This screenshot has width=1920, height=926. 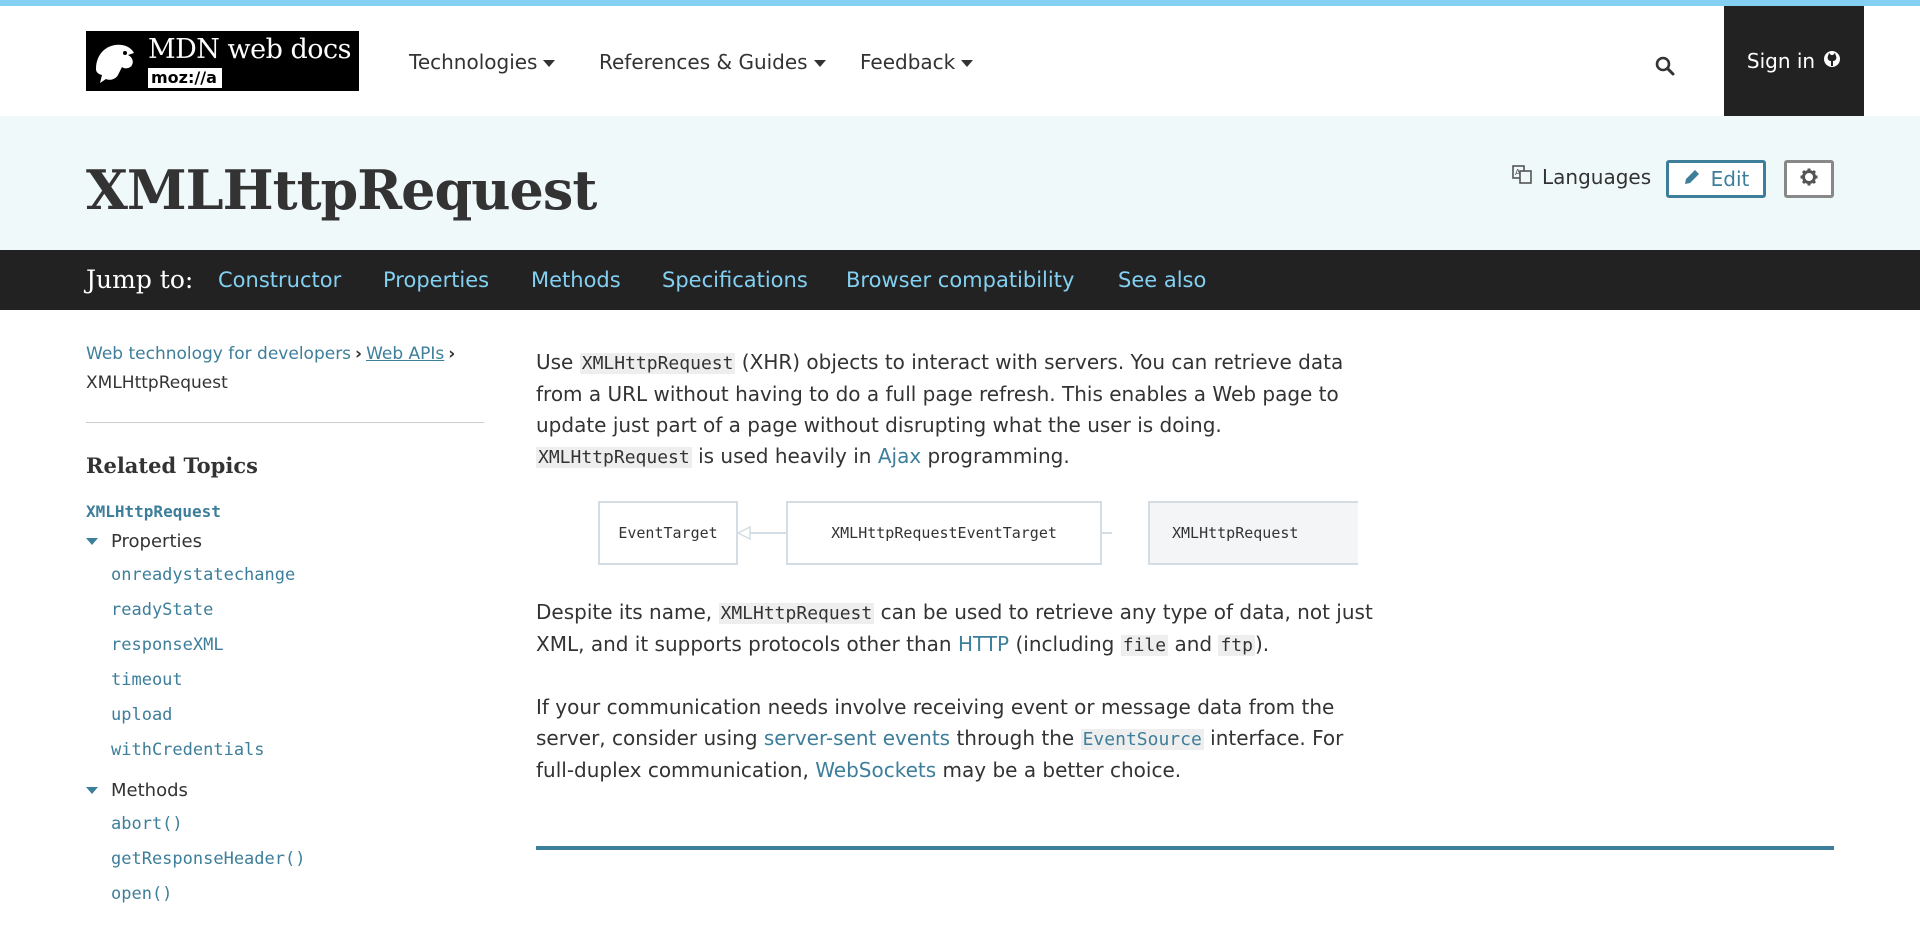 What do you see at coordinates (285, 511) in the screenshot?
I see `sidebar-main-link: XMLHttpRequest` at bounding box center [285, 511].